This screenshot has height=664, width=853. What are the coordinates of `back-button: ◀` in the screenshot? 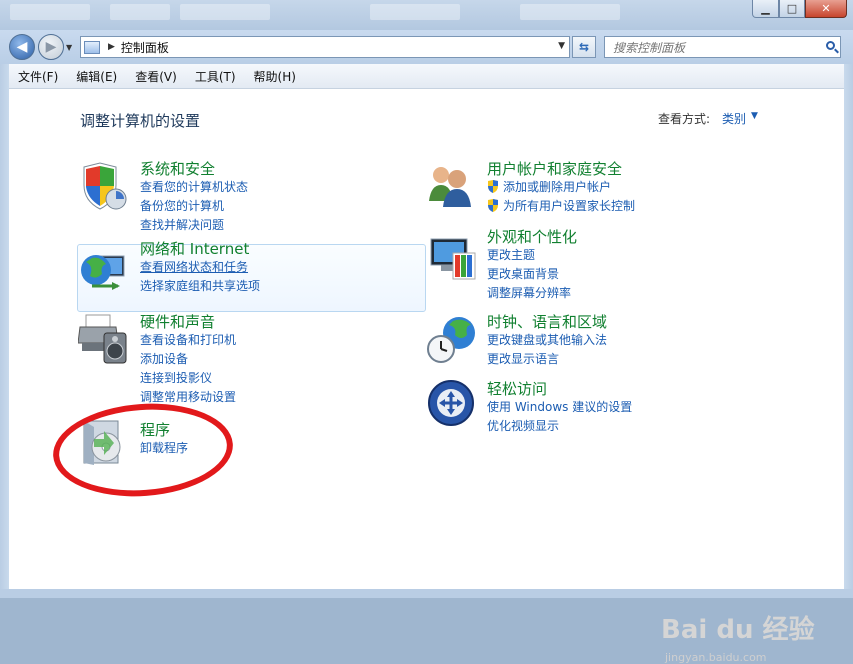 It's located at (22, 47).